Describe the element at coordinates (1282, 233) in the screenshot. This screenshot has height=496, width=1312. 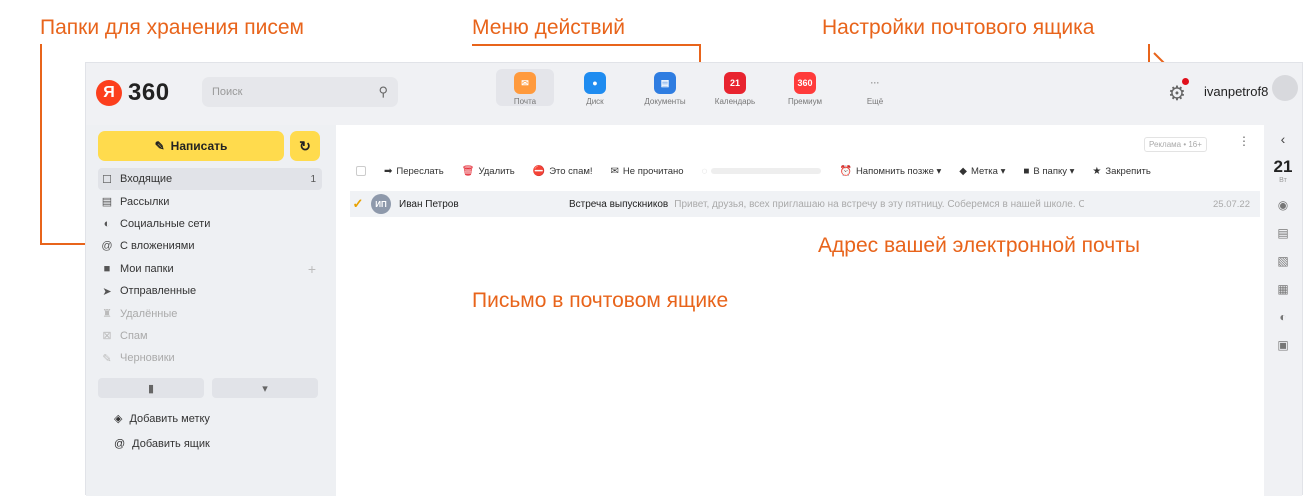
I see `notes-icon: ▤` at that location.